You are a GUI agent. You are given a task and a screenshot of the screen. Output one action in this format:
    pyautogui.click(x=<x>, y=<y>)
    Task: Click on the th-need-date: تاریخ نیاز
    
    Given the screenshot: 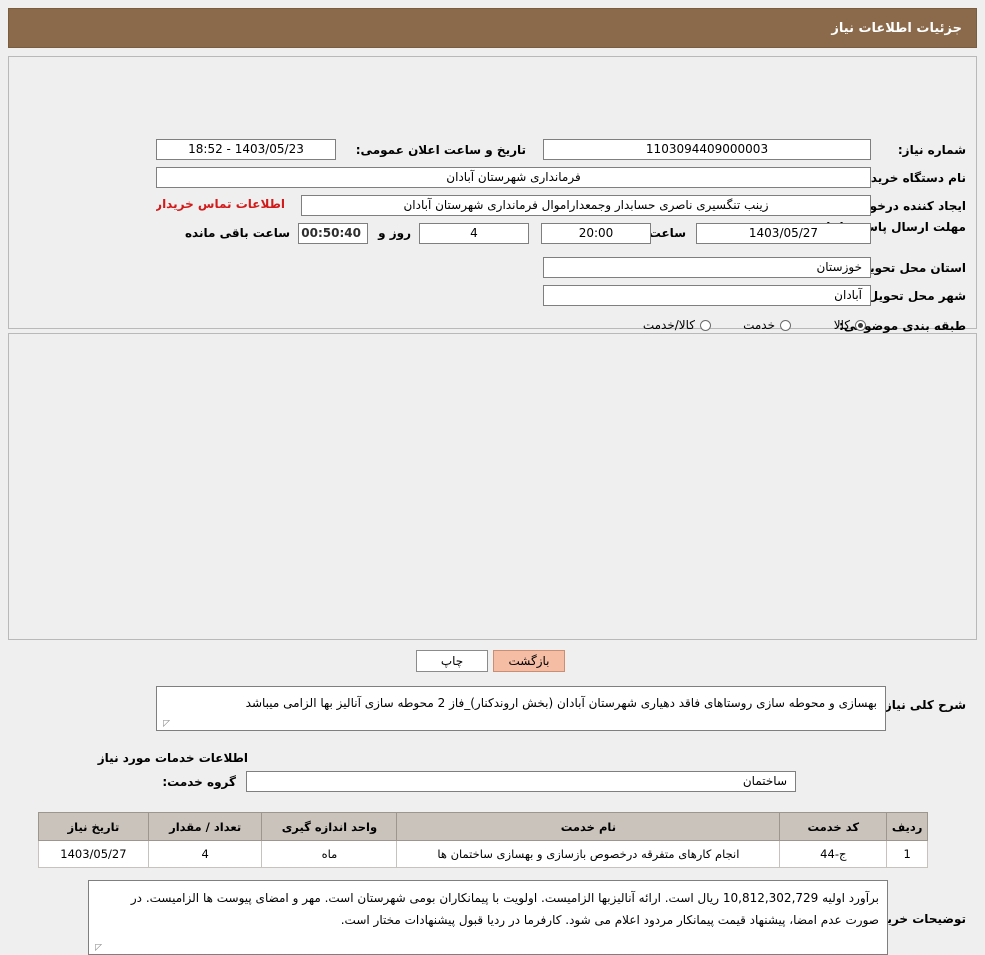 What is the action you would take?
    pyautogui.click(x=93, y=826)
    